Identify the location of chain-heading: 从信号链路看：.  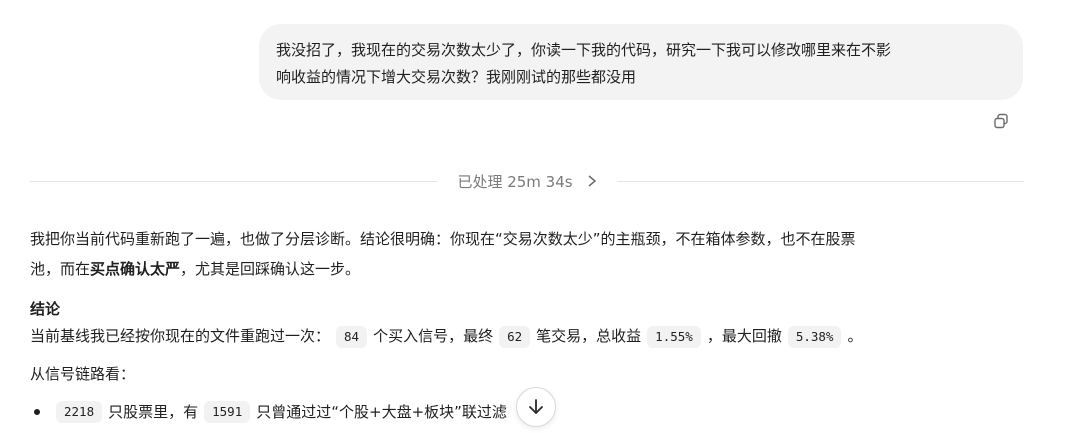
(83, 374).